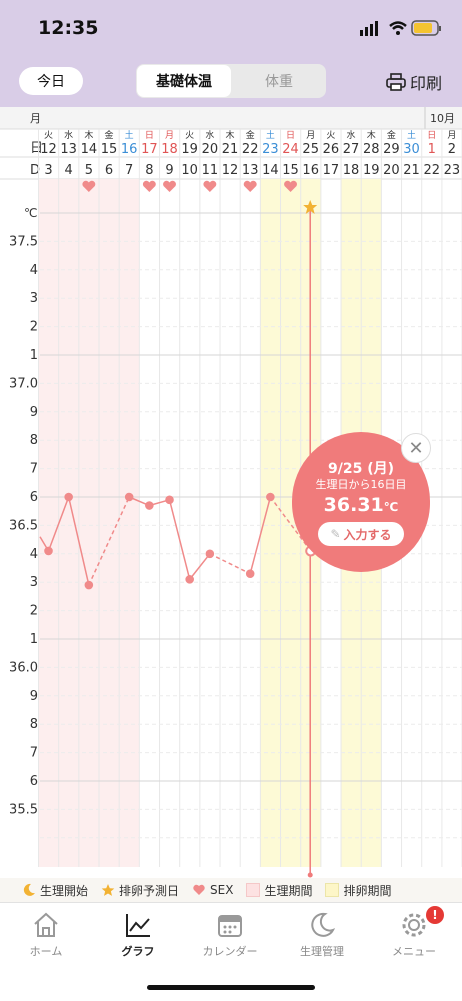  I want to click on y-tick-label: 8, so click(34, 724).